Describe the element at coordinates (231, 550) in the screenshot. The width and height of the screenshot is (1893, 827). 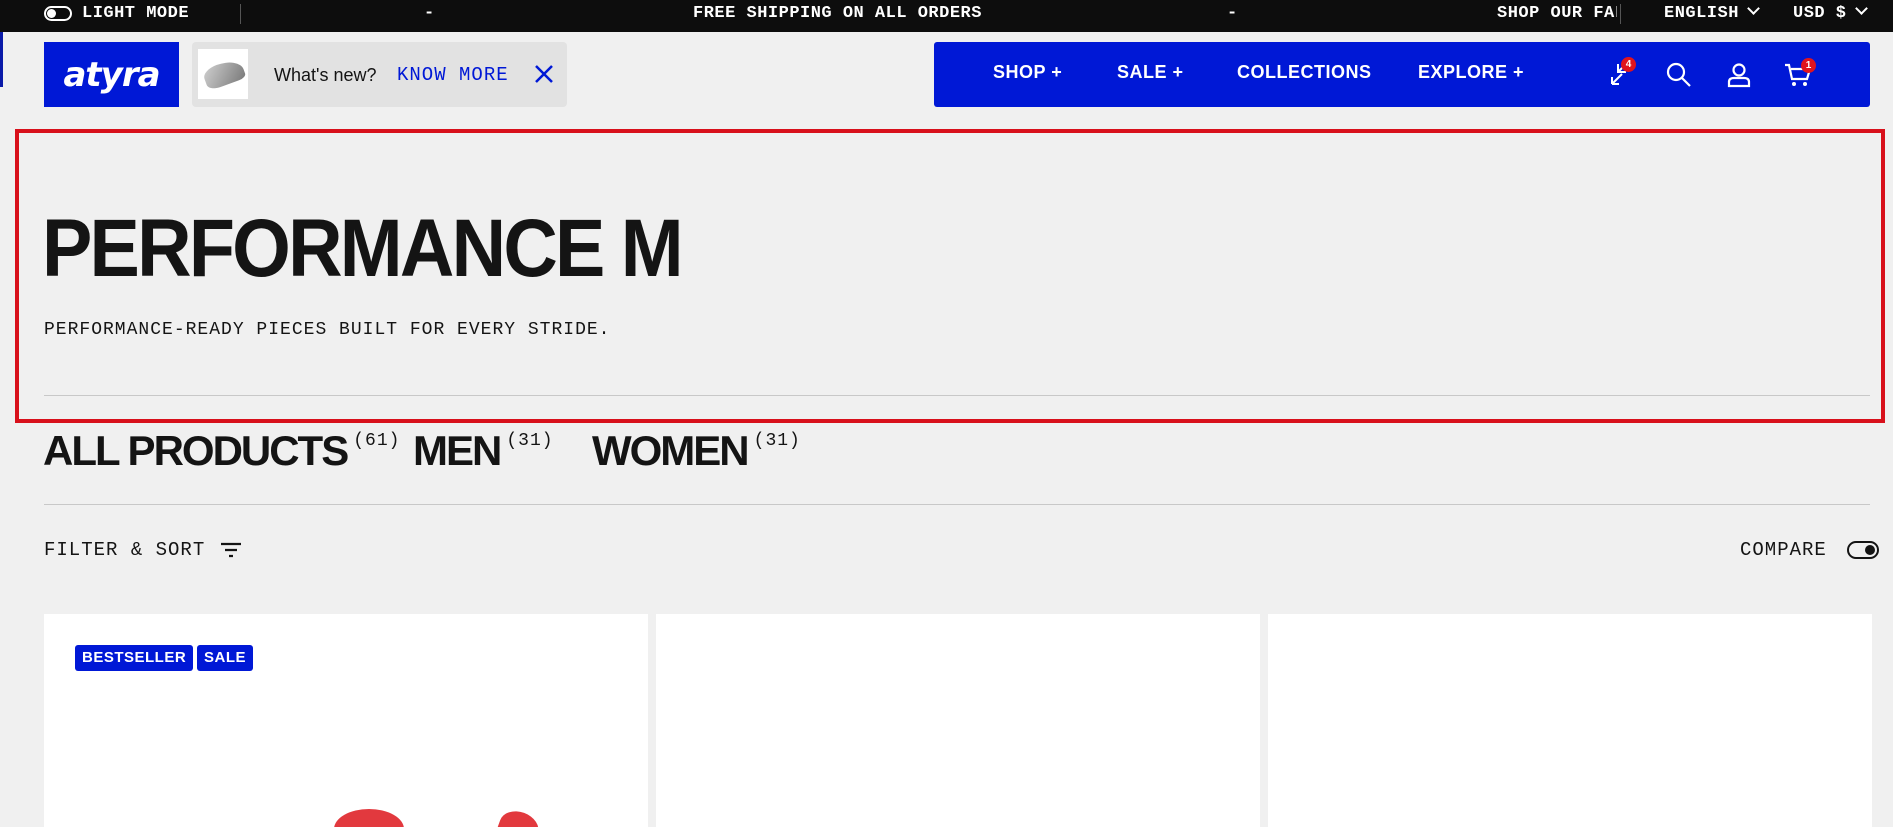
I see `filter-icon` at that location.